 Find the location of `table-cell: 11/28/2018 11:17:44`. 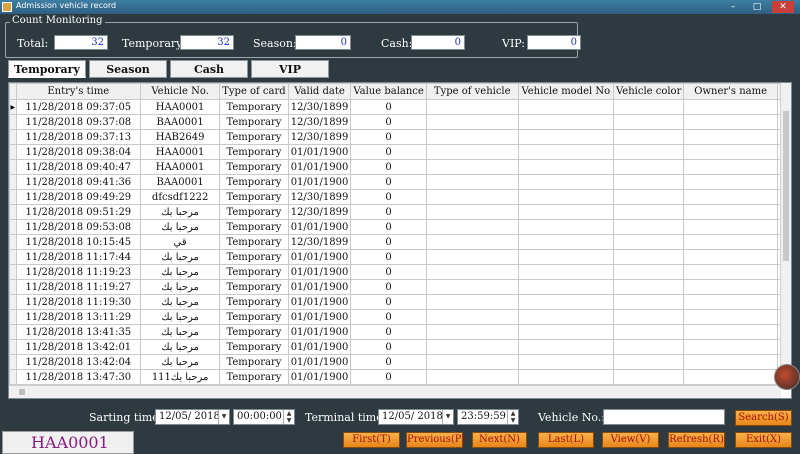

table-cell: 11/28/2018 11:17:44 is located at coordinates (78, 257).